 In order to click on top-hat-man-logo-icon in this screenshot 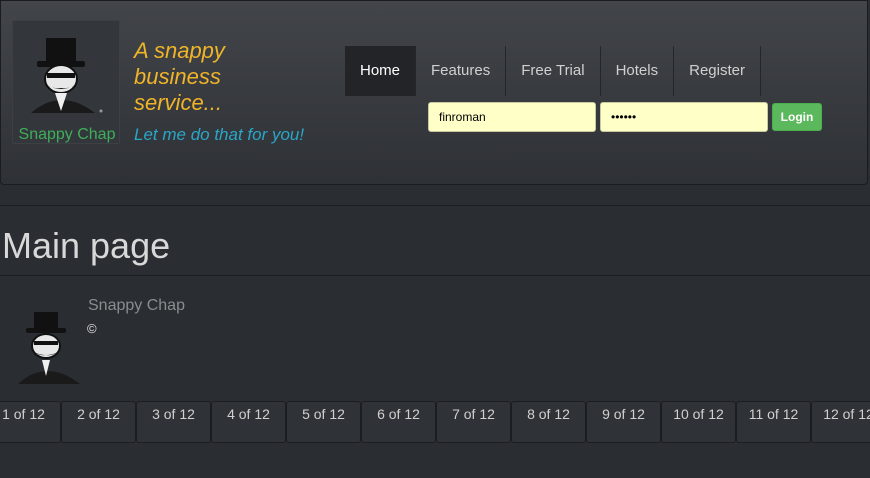, I will do `click(67, 75)`.